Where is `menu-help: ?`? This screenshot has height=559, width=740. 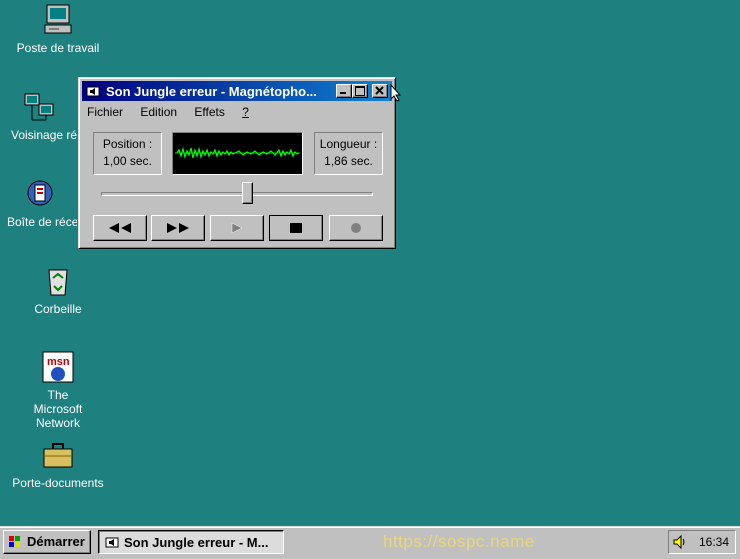
menu-help: ? is located at coordinates (245, 112).